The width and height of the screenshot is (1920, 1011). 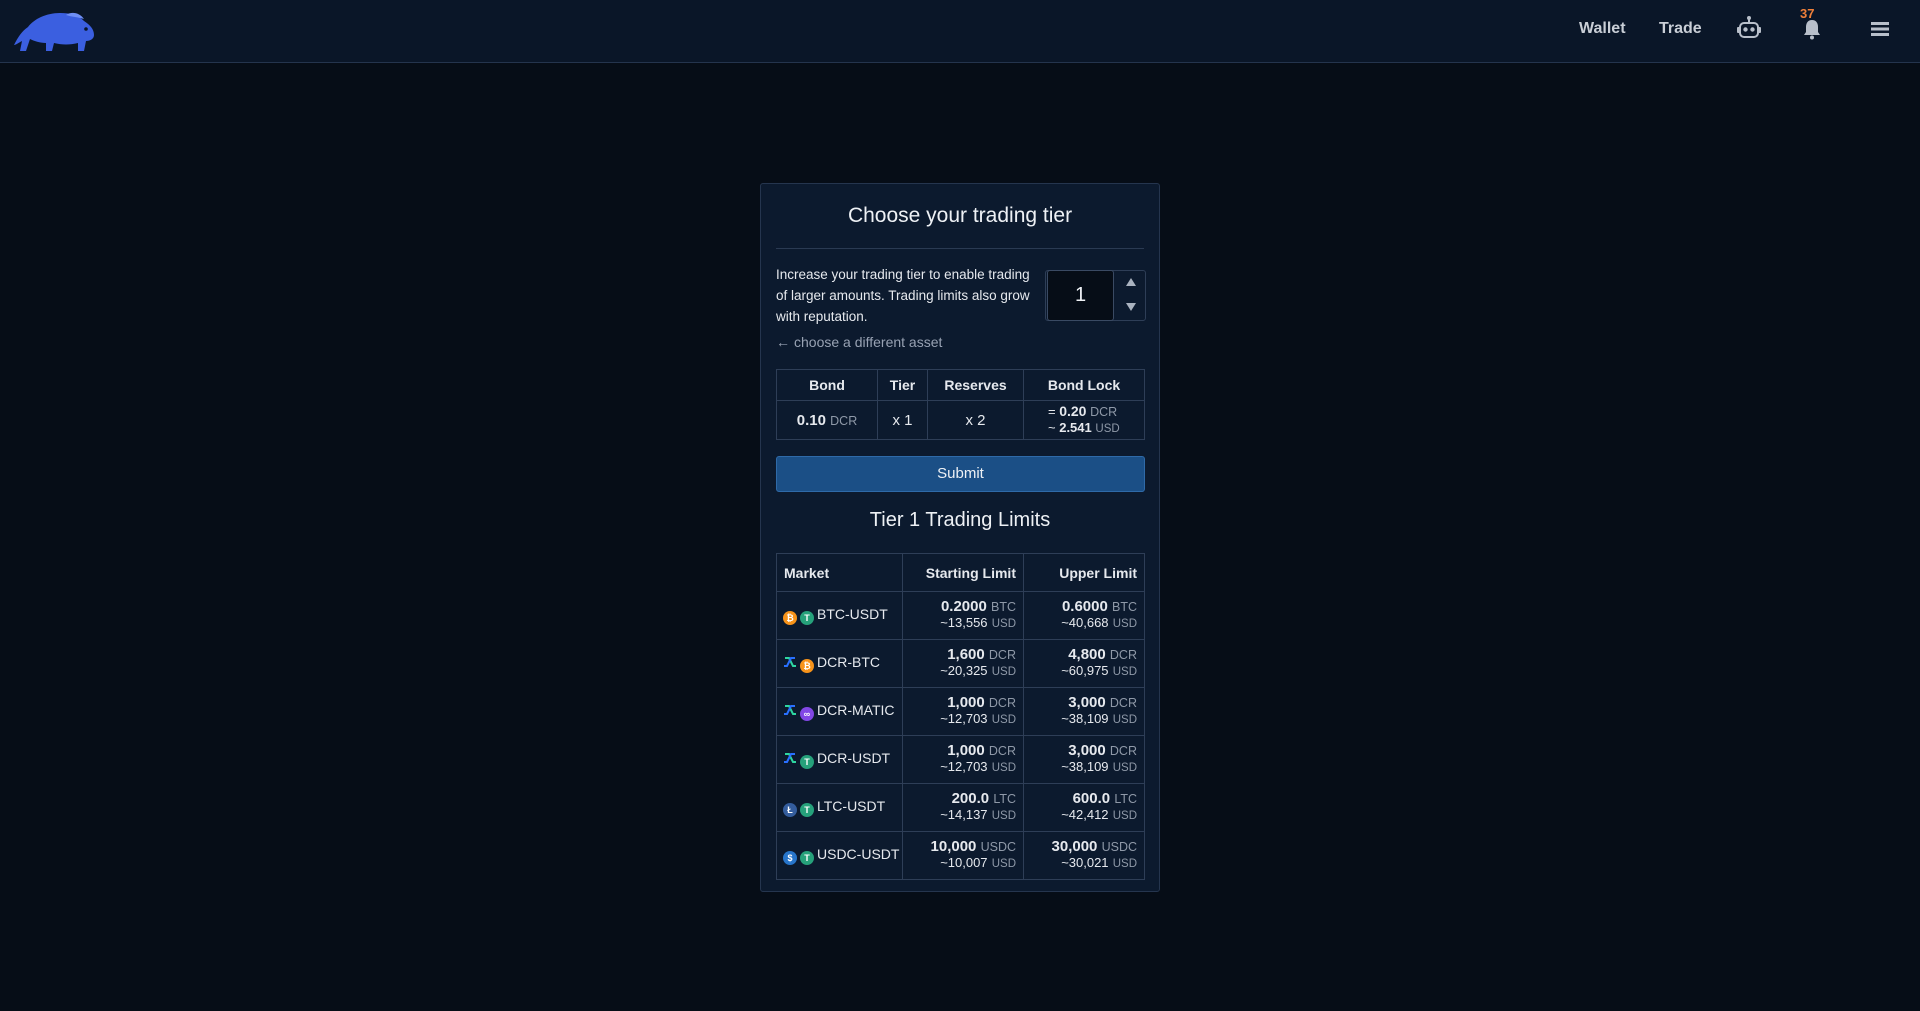 What do you see at coordinates (827, 420) in the screenshot?
I see `bond-amount-cell: 0.10 DCR` at bounding box center [827, 420].